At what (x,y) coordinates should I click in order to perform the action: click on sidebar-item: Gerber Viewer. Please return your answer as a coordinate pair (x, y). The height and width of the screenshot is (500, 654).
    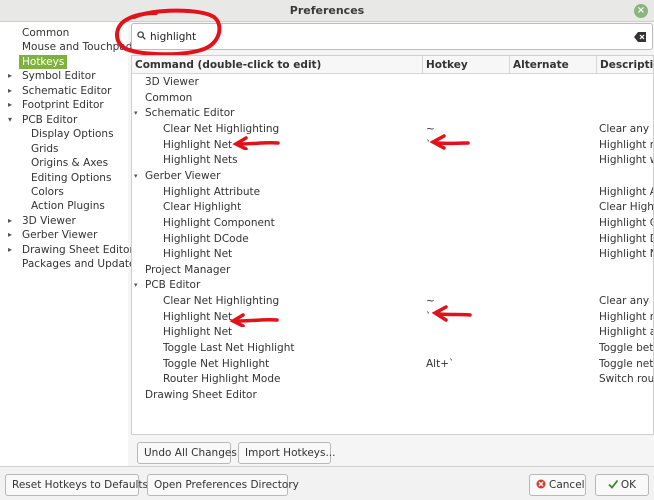
    Looking at the image, I should click on (59, 235).